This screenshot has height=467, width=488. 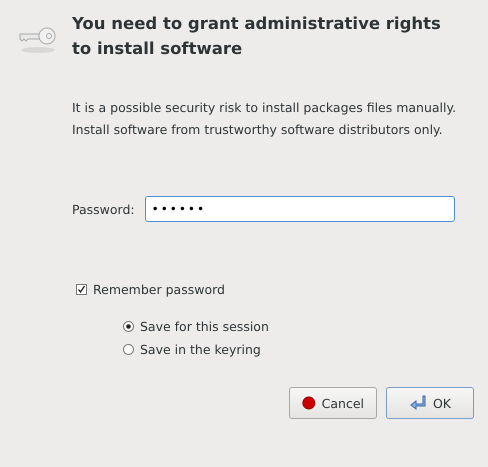 What do you see at coordinates (309, 403) in the screenshot?
I see `stop-icon` at bounding box center [309, 403].